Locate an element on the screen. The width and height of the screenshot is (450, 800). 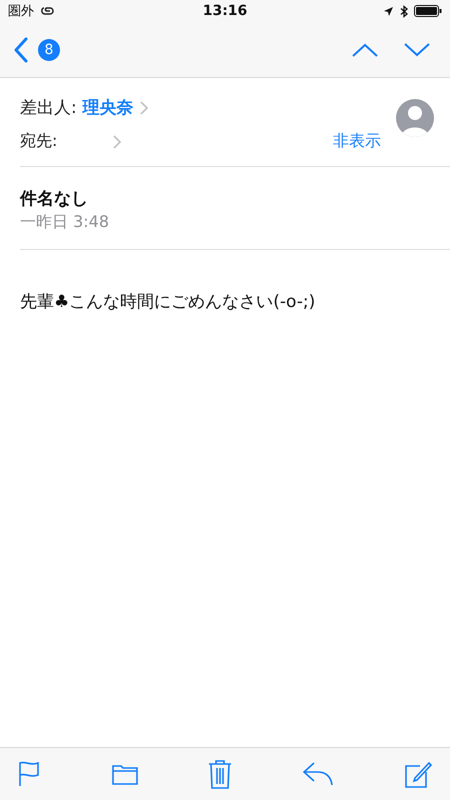
location-icon is located at coordinates (388, 11).